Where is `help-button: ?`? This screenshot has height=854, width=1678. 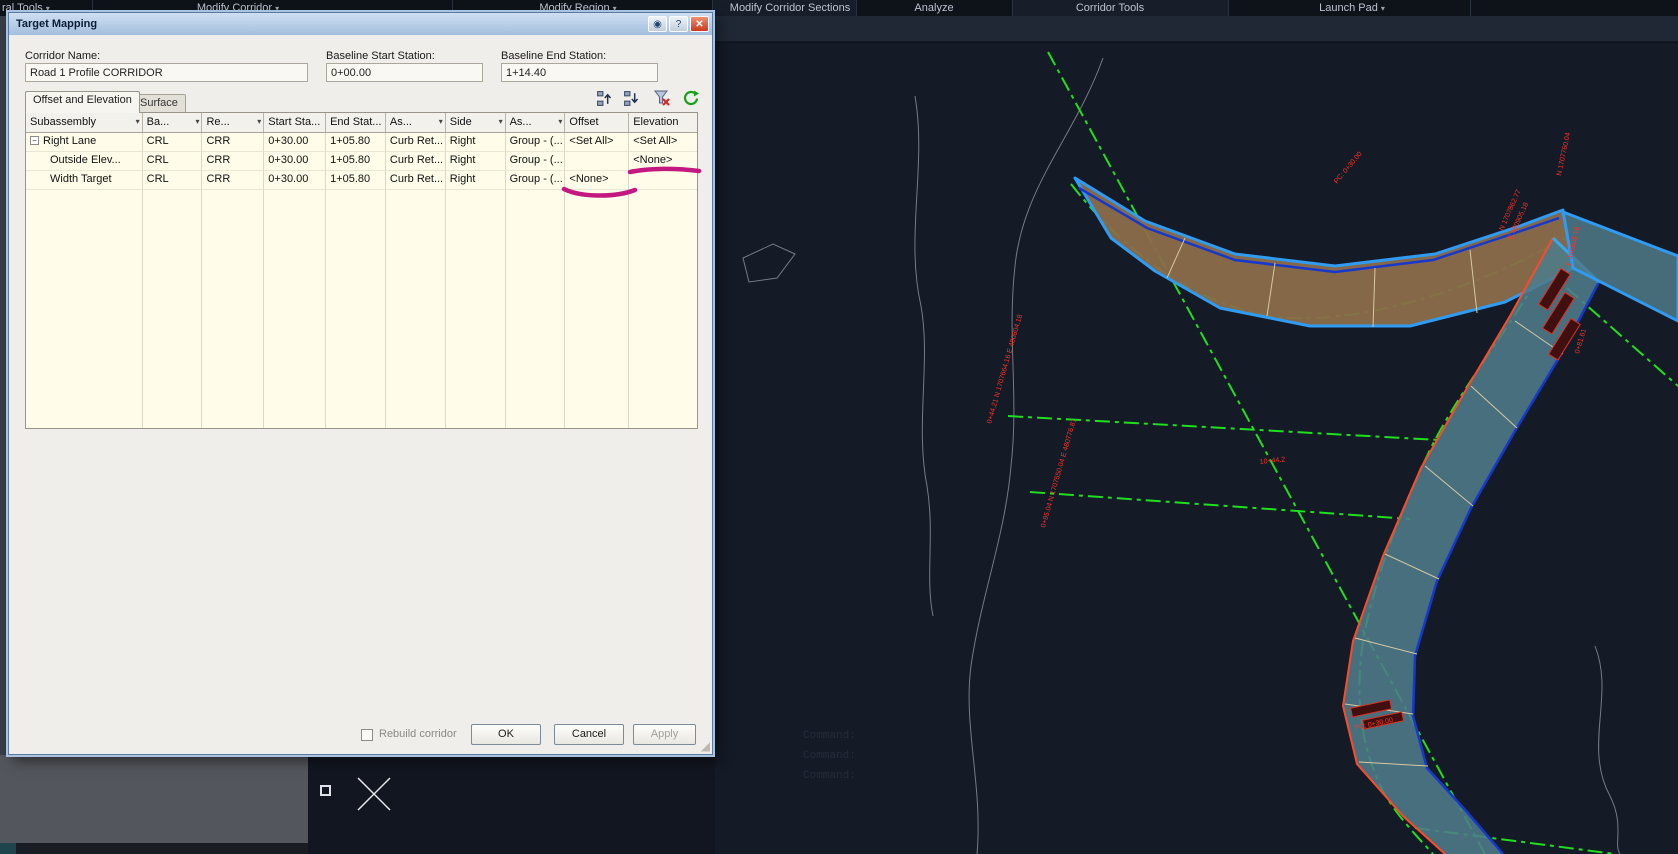 help-button: ? is located at coordinates (678, 24).